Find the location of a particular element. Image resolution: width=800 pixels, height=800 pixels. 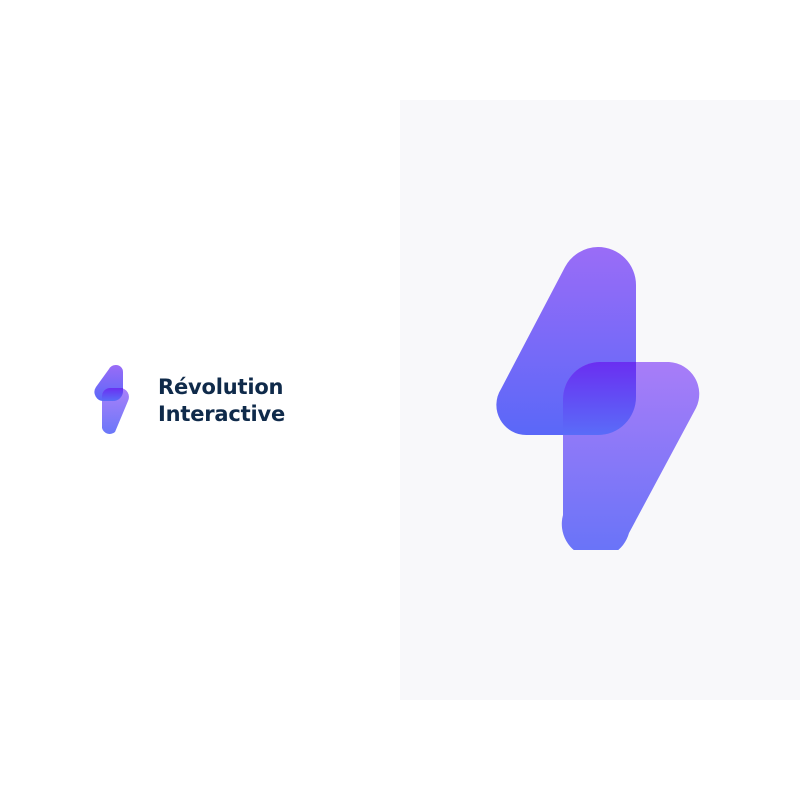

wordmark: Révolution Interactive is located at coordinates (221, 401).